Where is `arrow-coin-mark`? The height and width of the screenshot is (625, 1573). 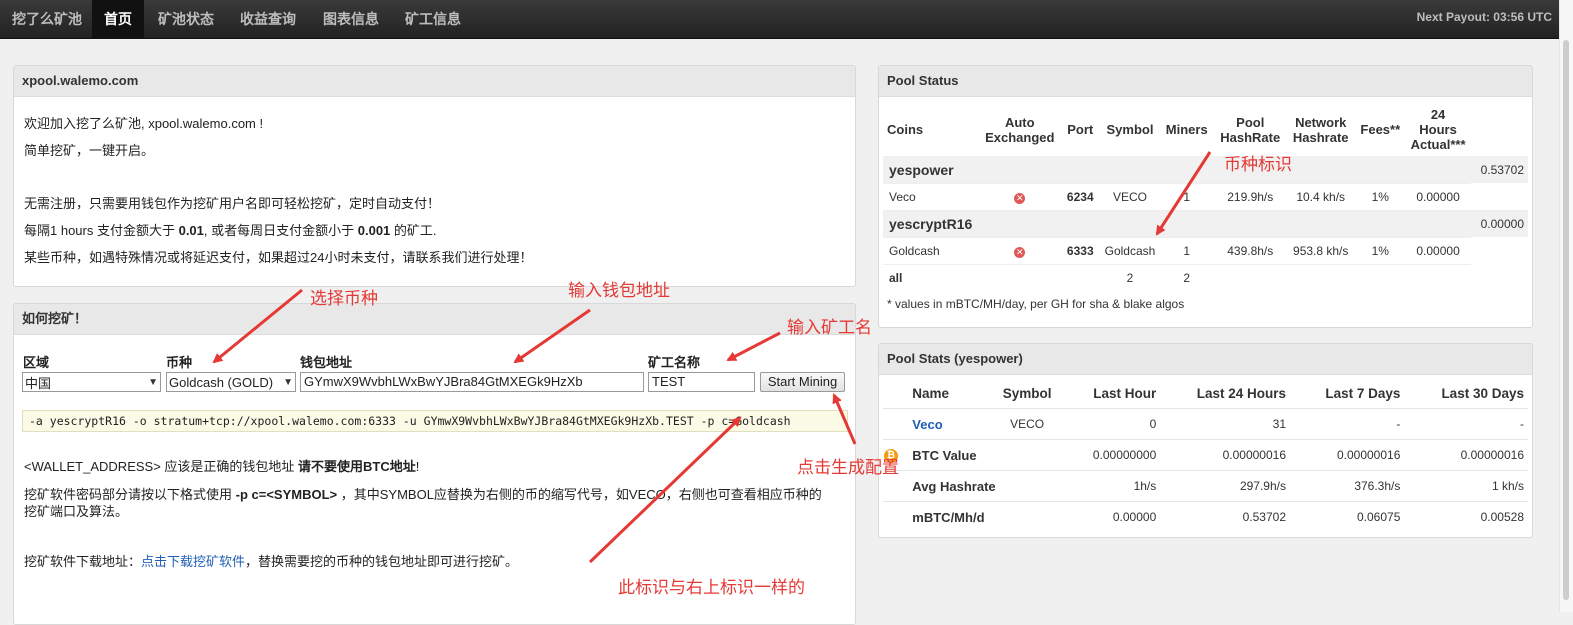
arrow-coin-mark is located at coordinates (1183, 193).